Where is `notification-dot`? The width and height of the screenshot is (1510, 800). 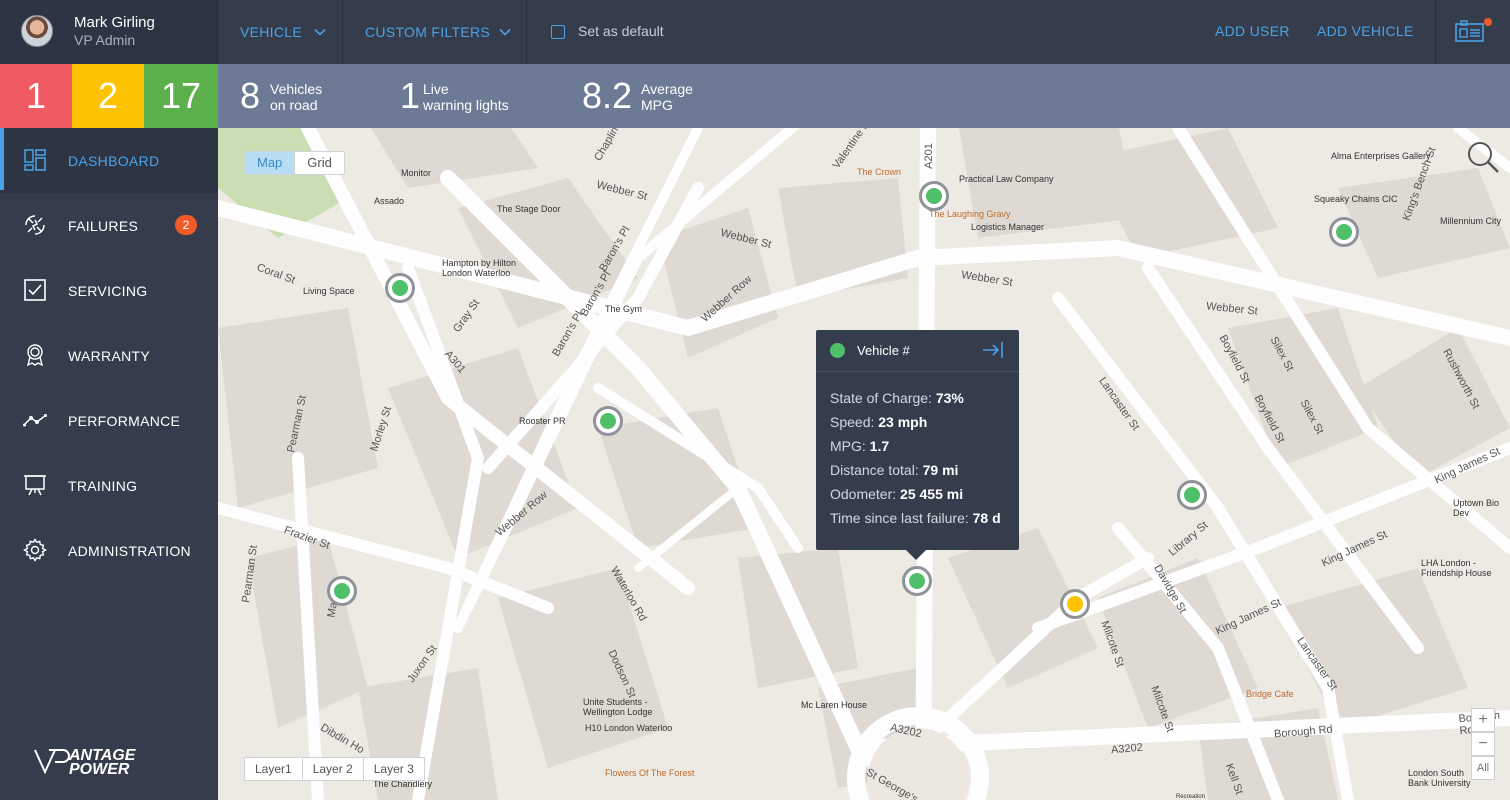 notification-dot is located at coordinates (1488, 22).